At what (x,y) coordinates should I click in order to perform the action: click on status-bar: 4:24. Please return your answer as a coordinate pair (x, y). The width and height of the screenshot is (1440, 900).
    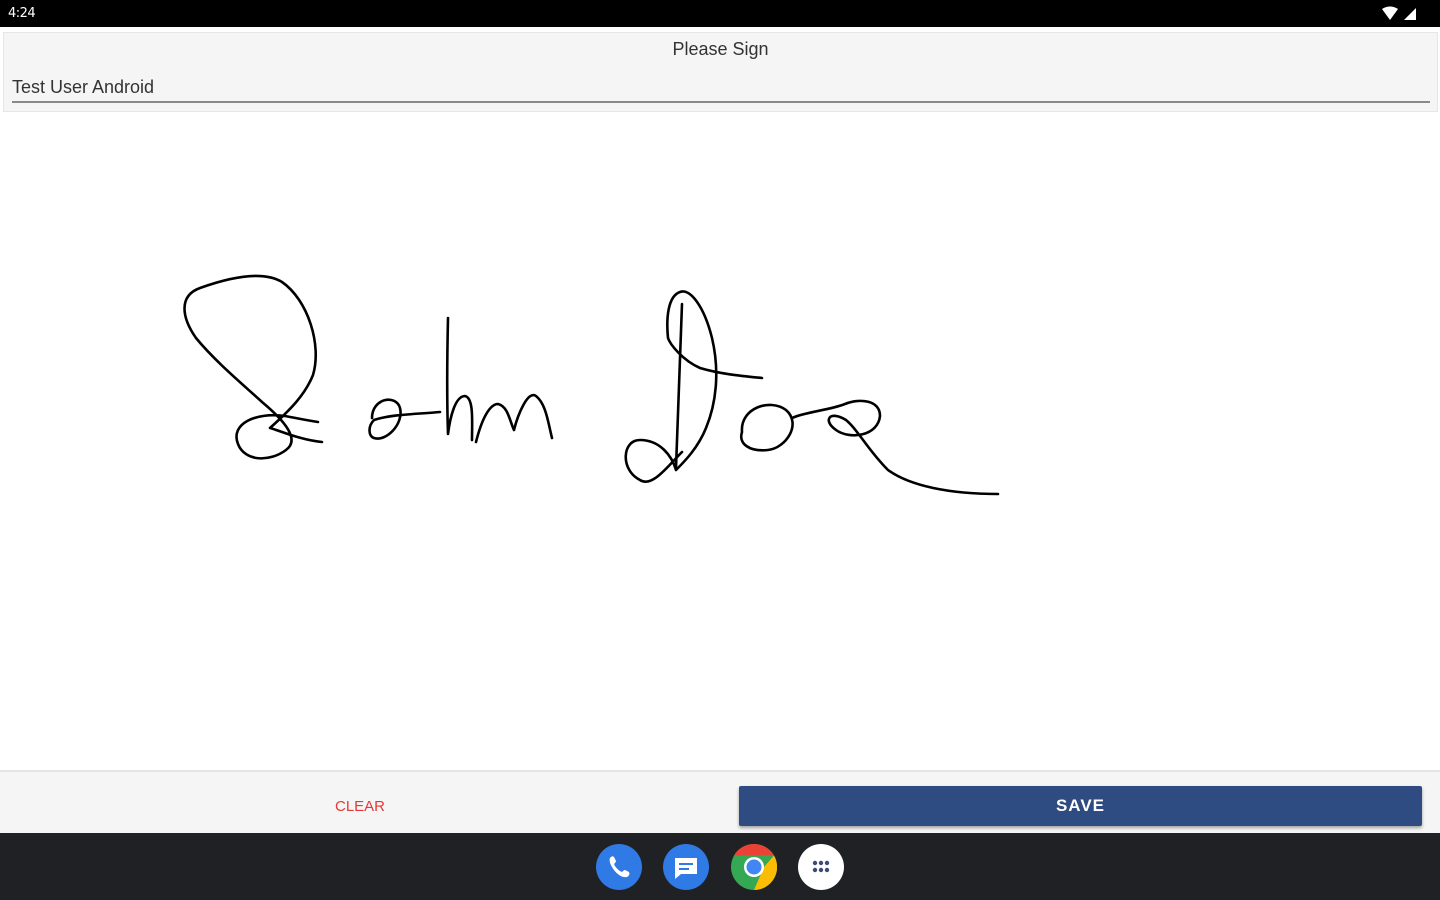
    Looking at the image, I should click on (720, 13).